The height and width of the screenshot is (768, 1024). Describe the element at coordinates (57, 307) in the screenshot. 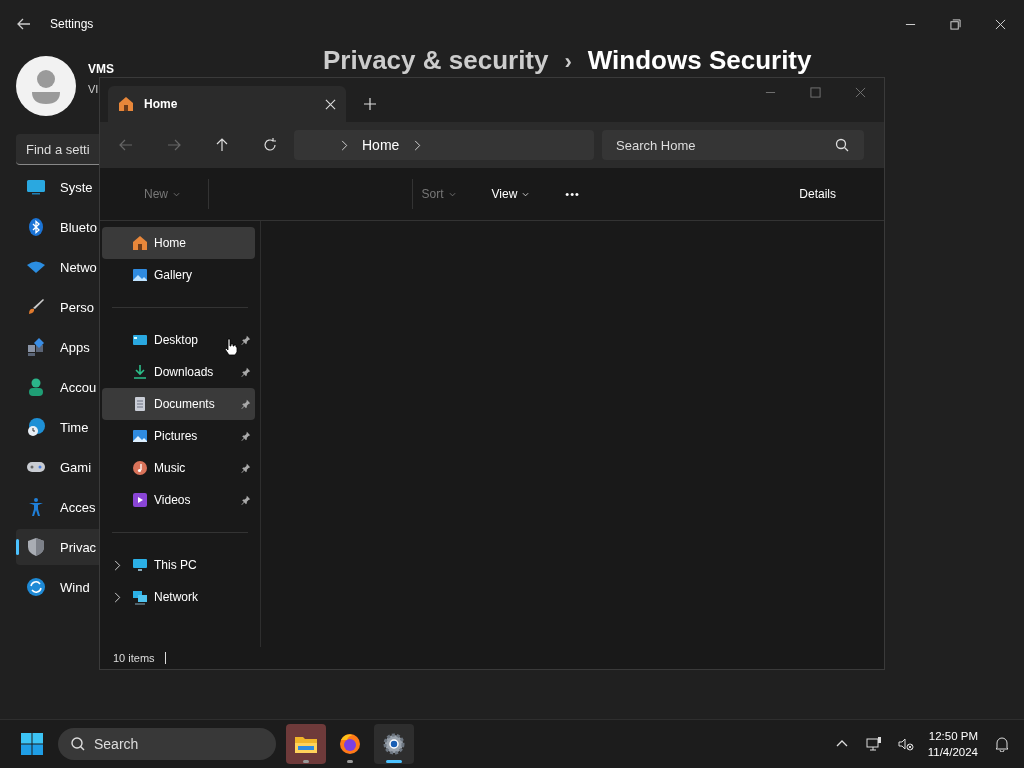

I see `nav-item: Perso` at that location.